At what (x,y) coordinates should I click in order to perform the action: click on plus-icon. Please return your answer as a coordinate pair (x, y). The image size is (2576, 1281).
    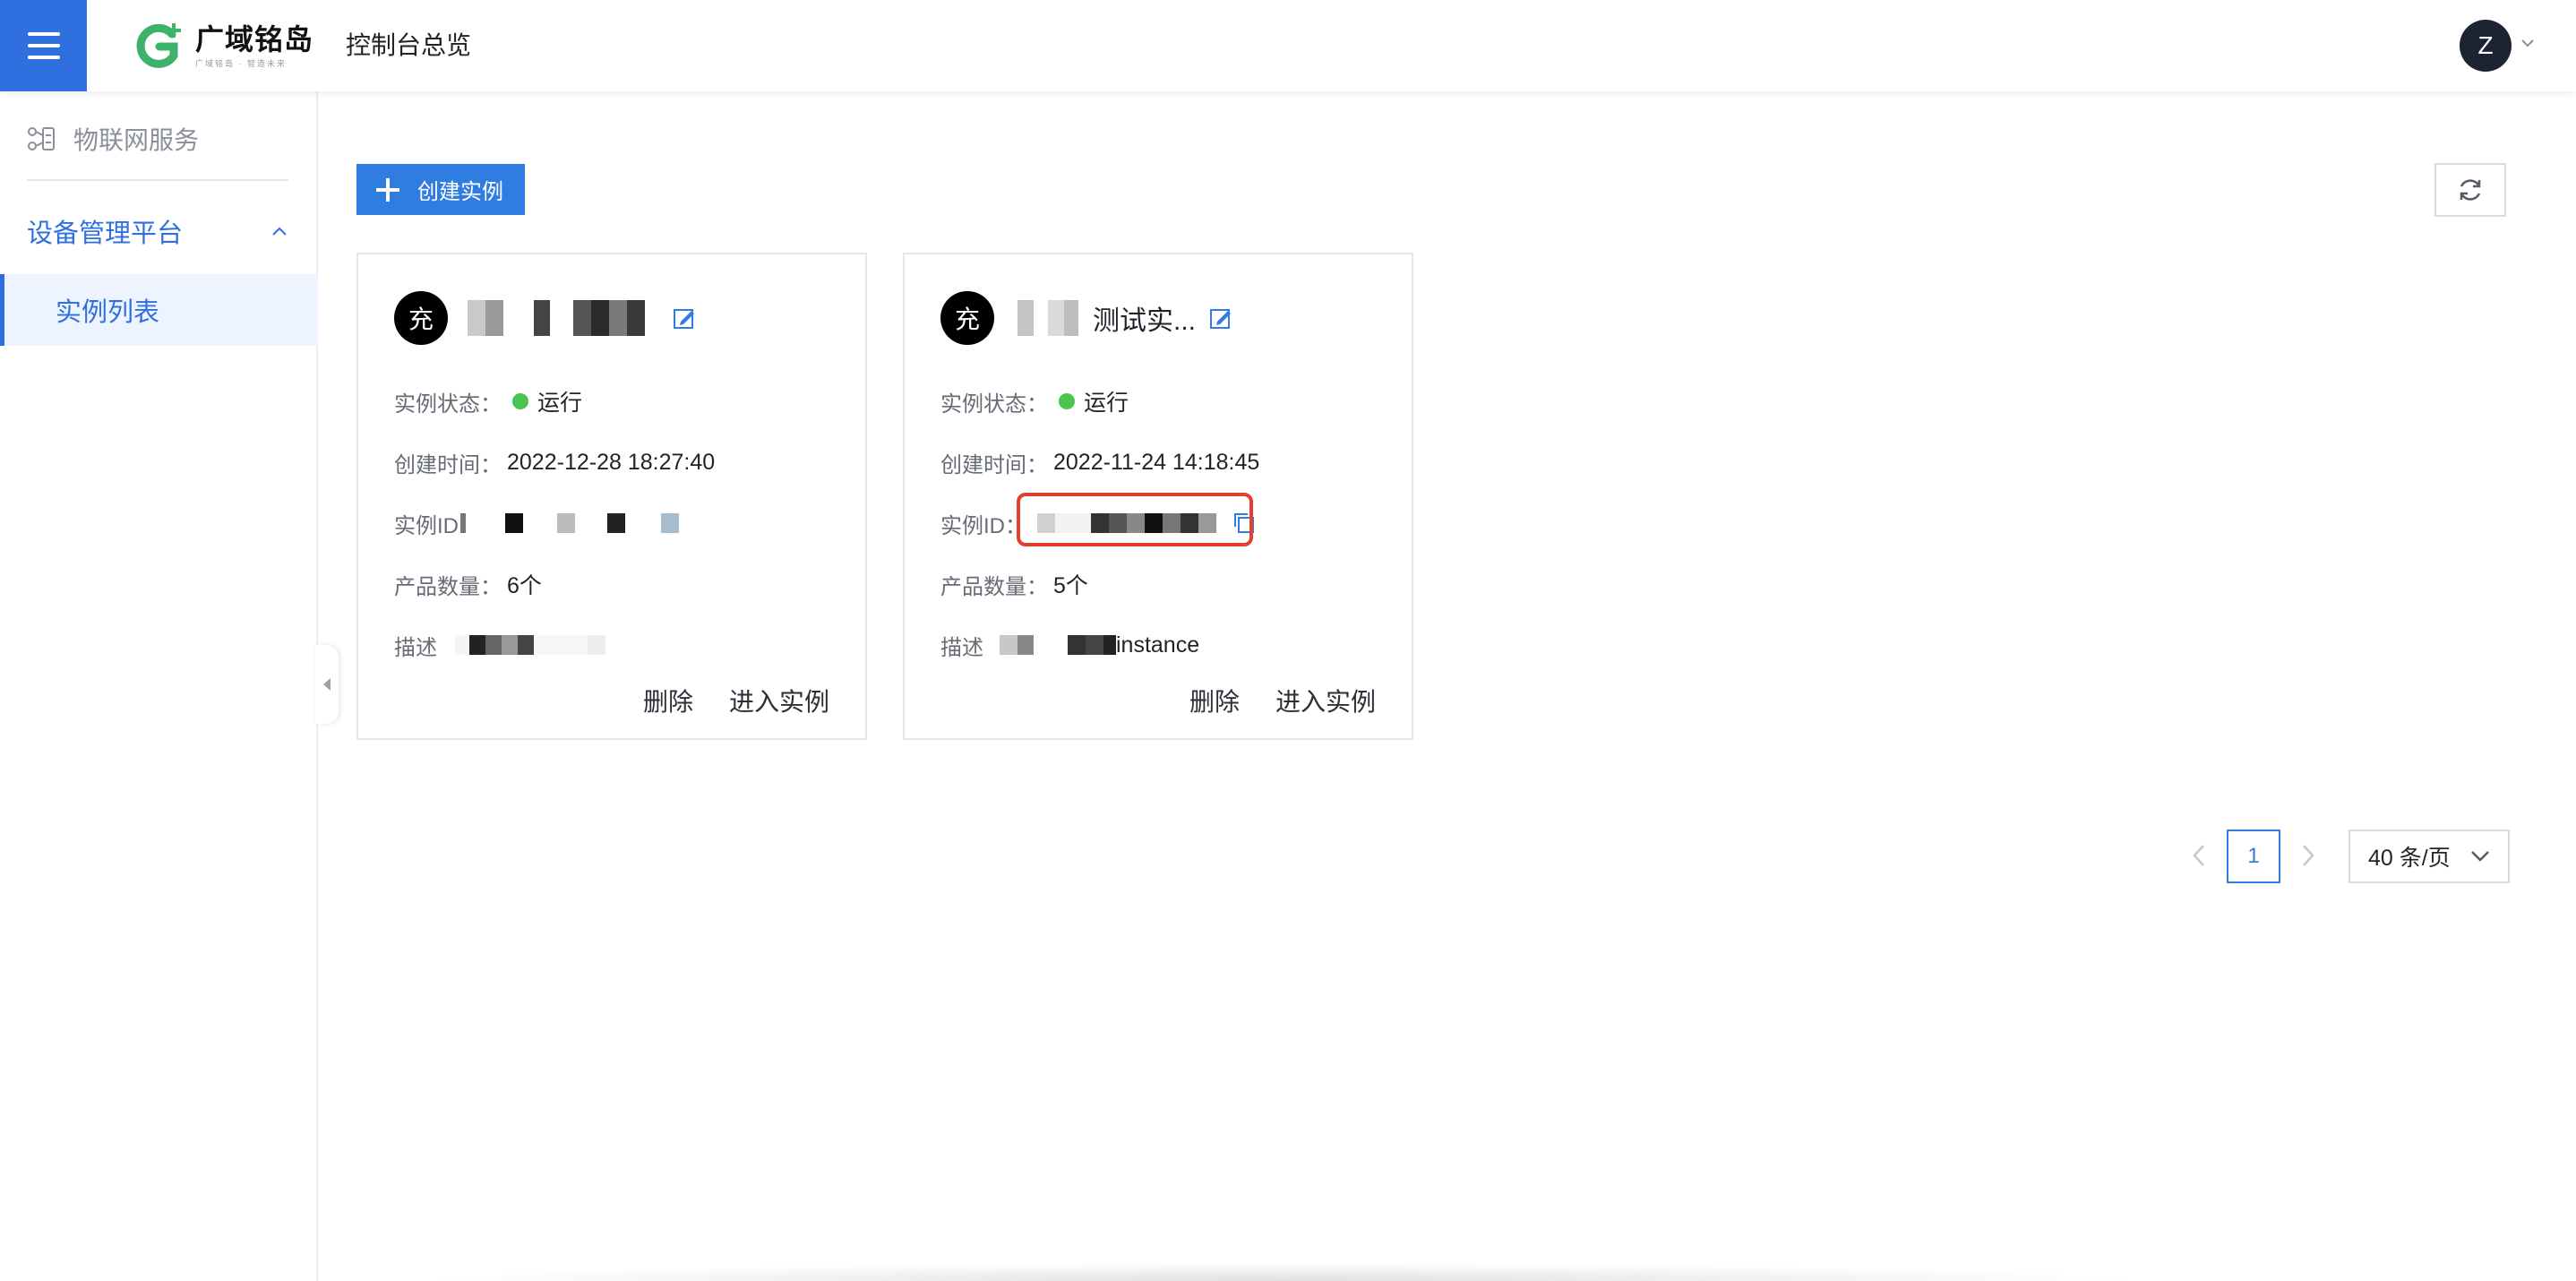
    Looking at the image, I should click on (387, 189).